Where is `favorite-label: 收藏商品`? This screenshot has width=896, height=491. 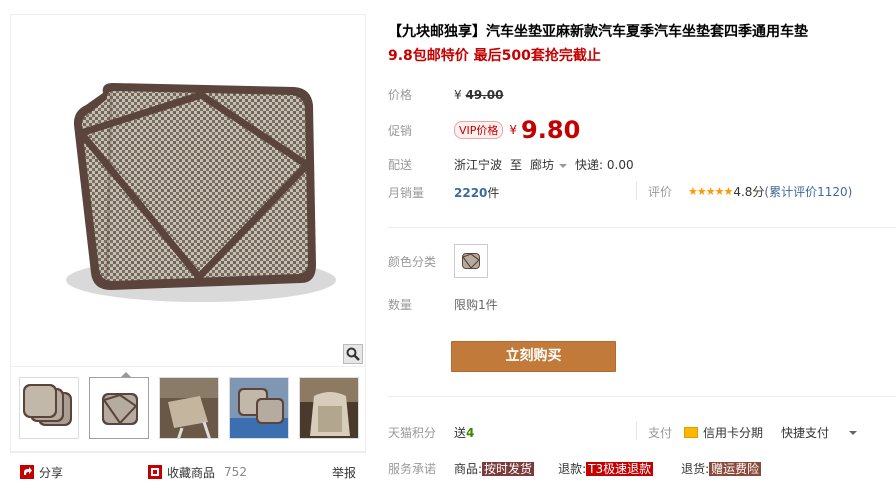
favorite-label: 收藏商品 is located at coordinates (191, 472).